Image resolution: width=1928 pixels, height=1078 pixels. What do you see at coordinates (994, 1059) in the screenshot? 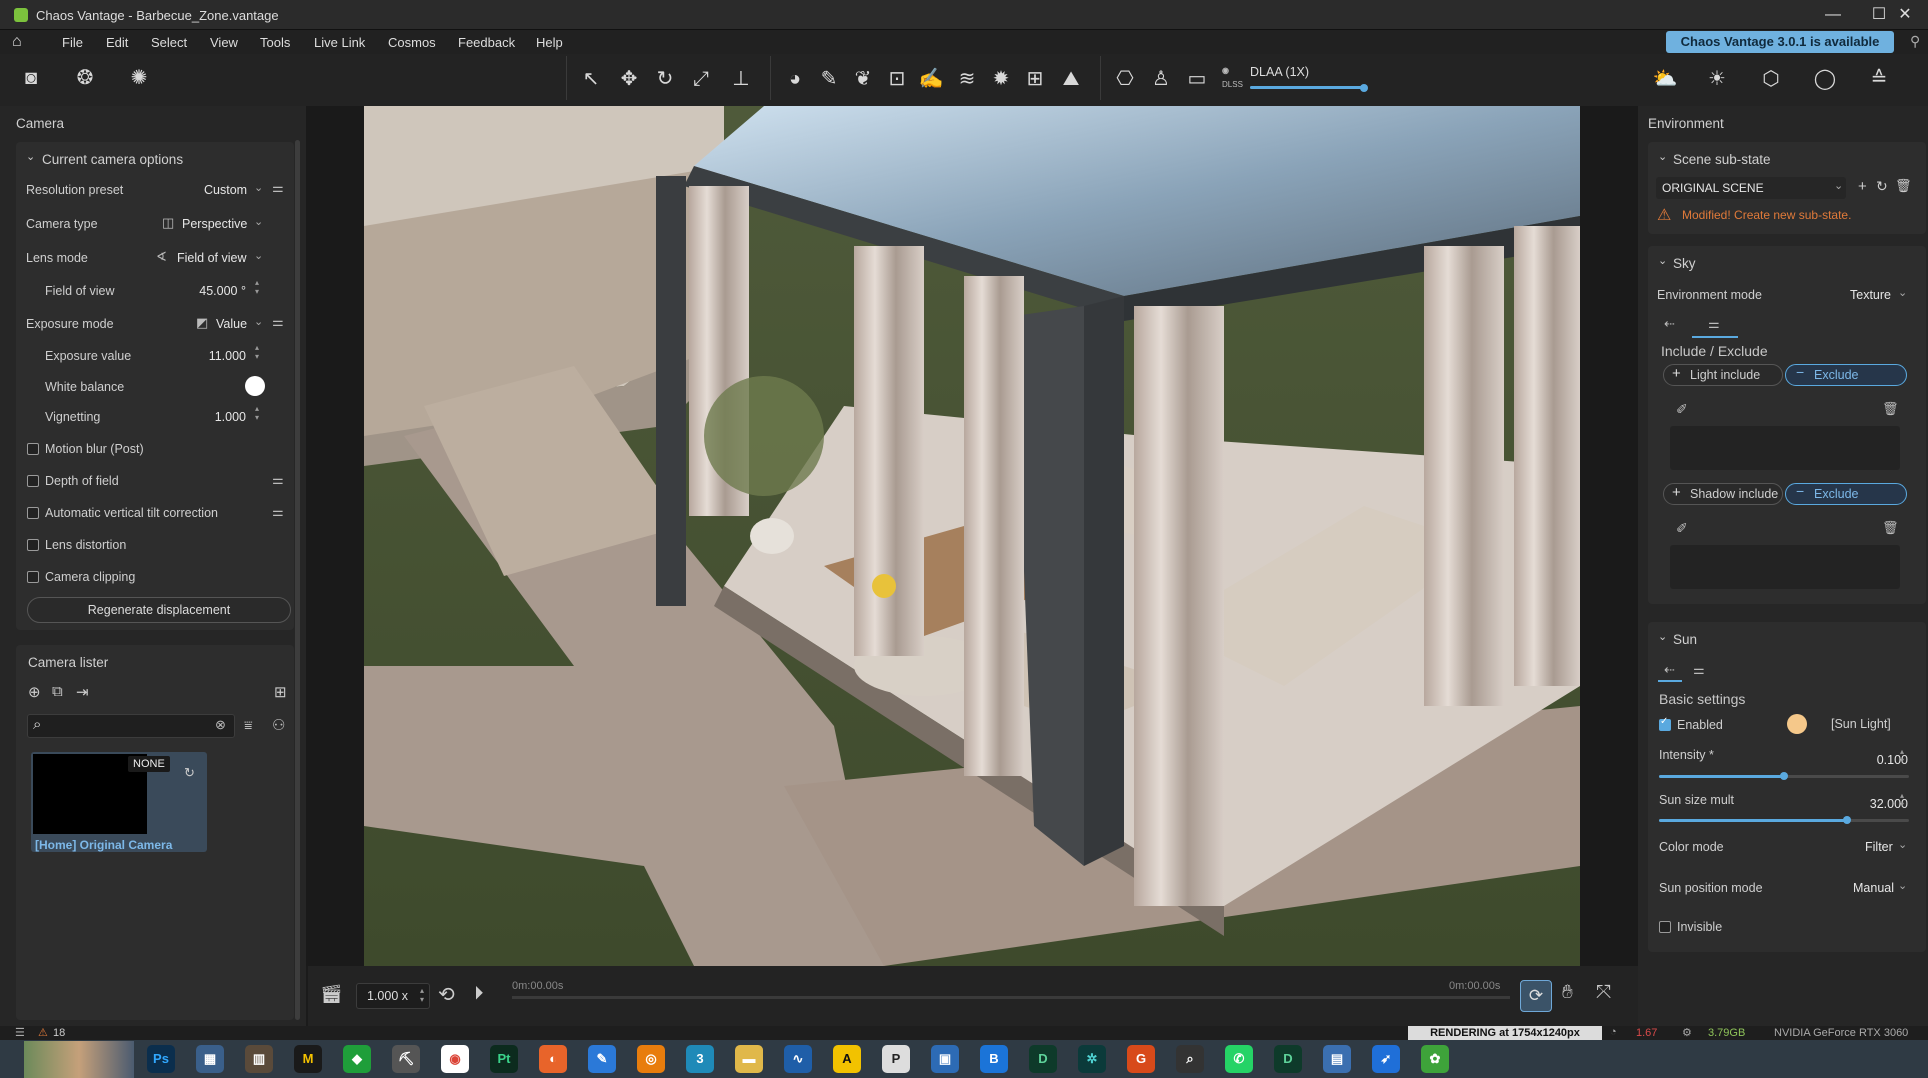
I see `b-app-icon: B` at bounding box center [994, 1059].